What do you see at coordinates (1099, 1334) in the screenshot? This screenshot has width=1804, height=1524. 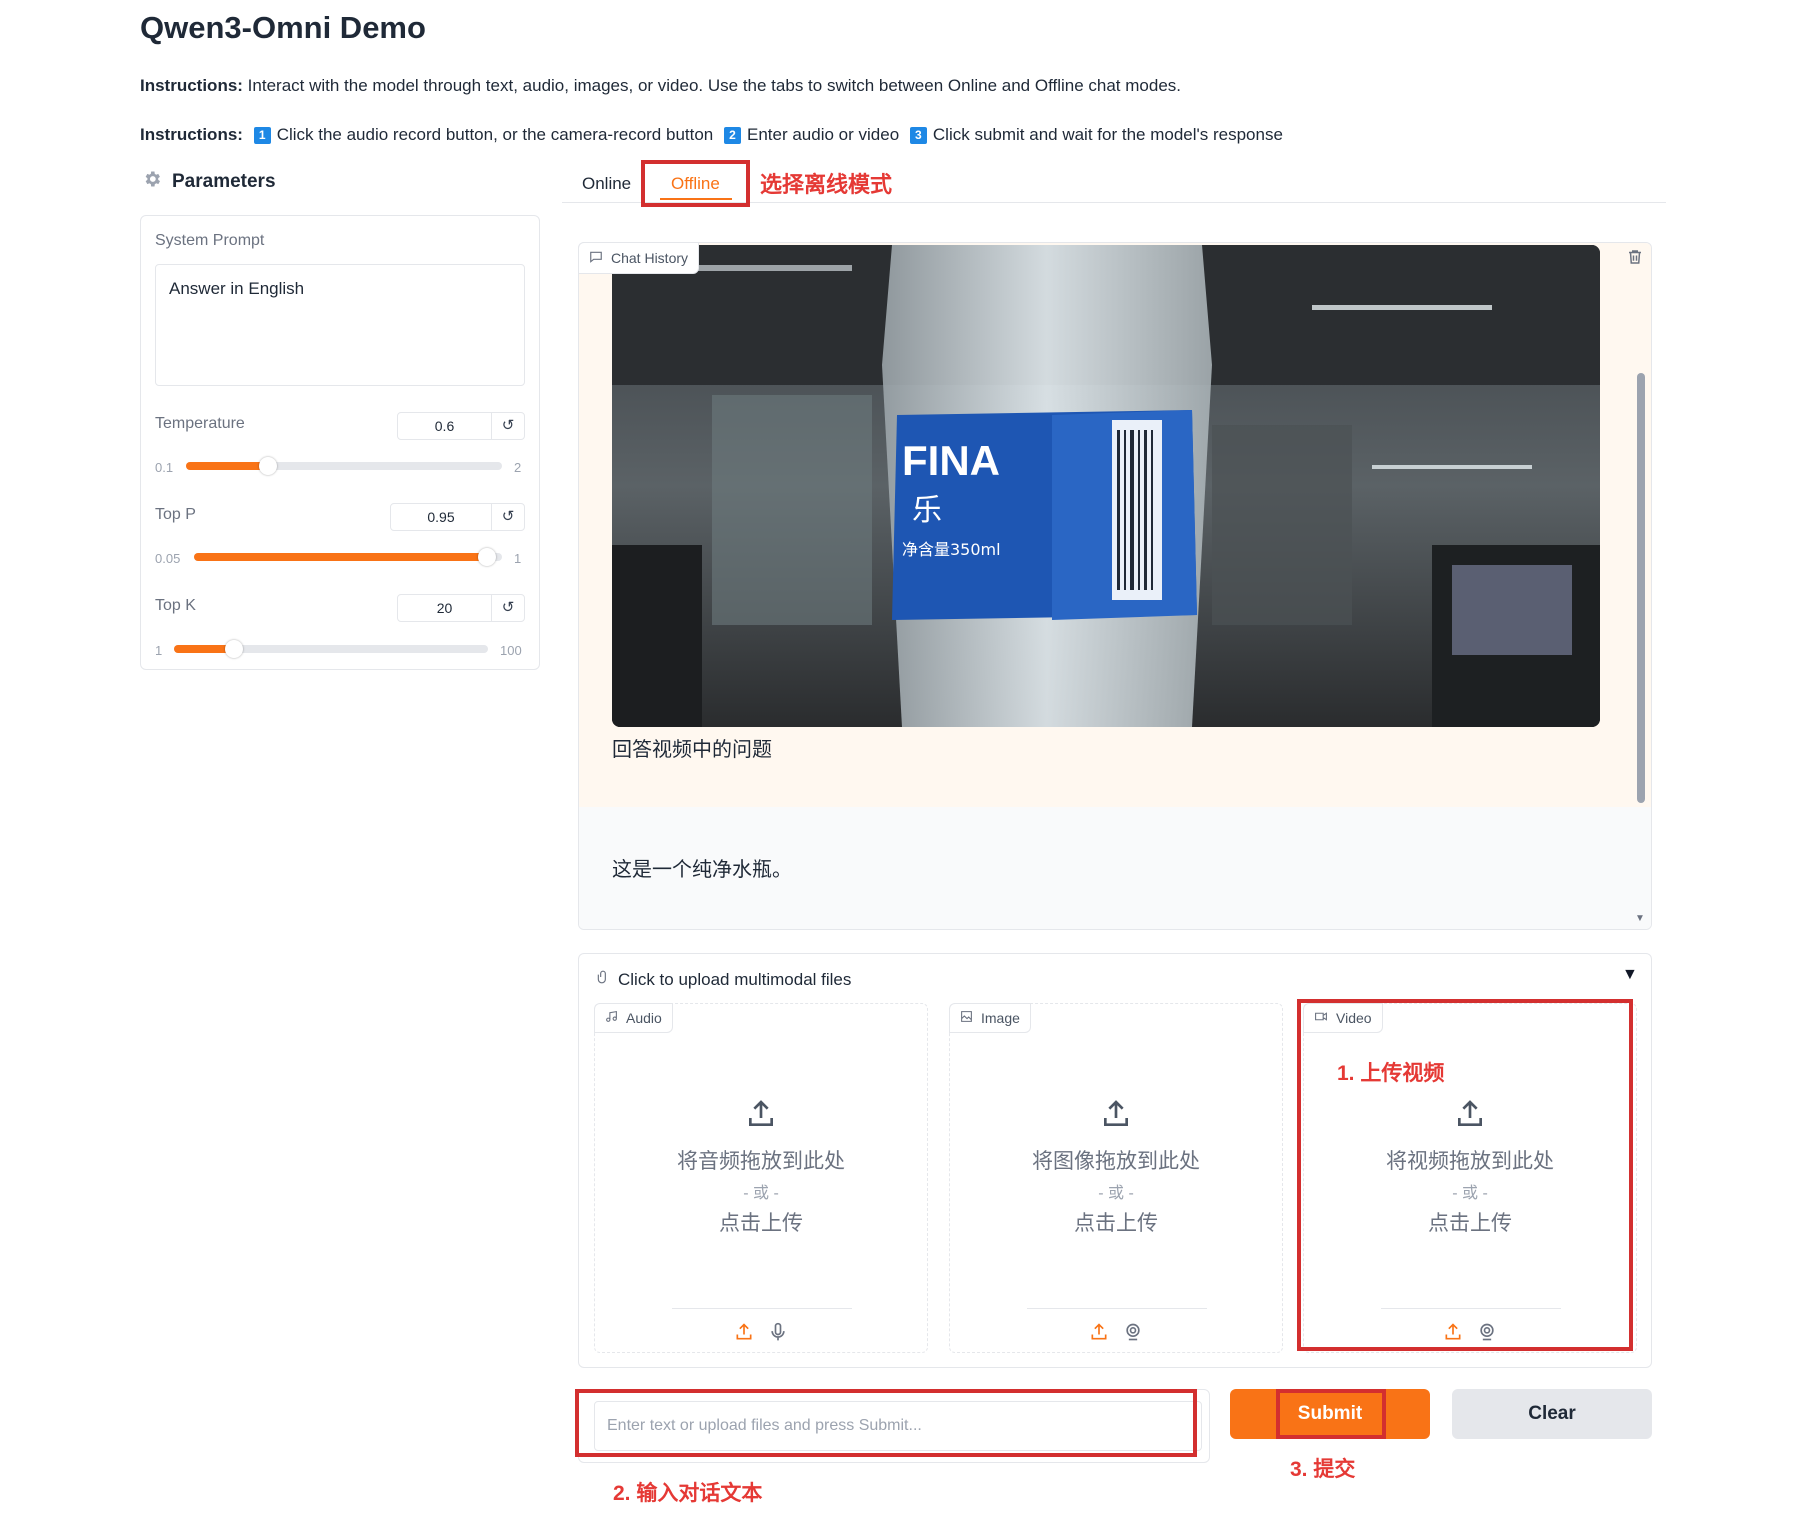 I see `image-upload-small-icon` at bounding box center [1099, 1334].